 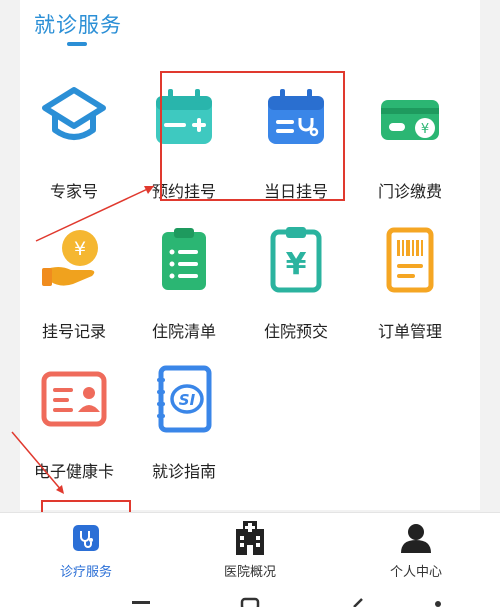 What do you see at coordinates (295, 331) in the screenshot?
I see `service-label: 住院预交` at bounding box center [295, 331].